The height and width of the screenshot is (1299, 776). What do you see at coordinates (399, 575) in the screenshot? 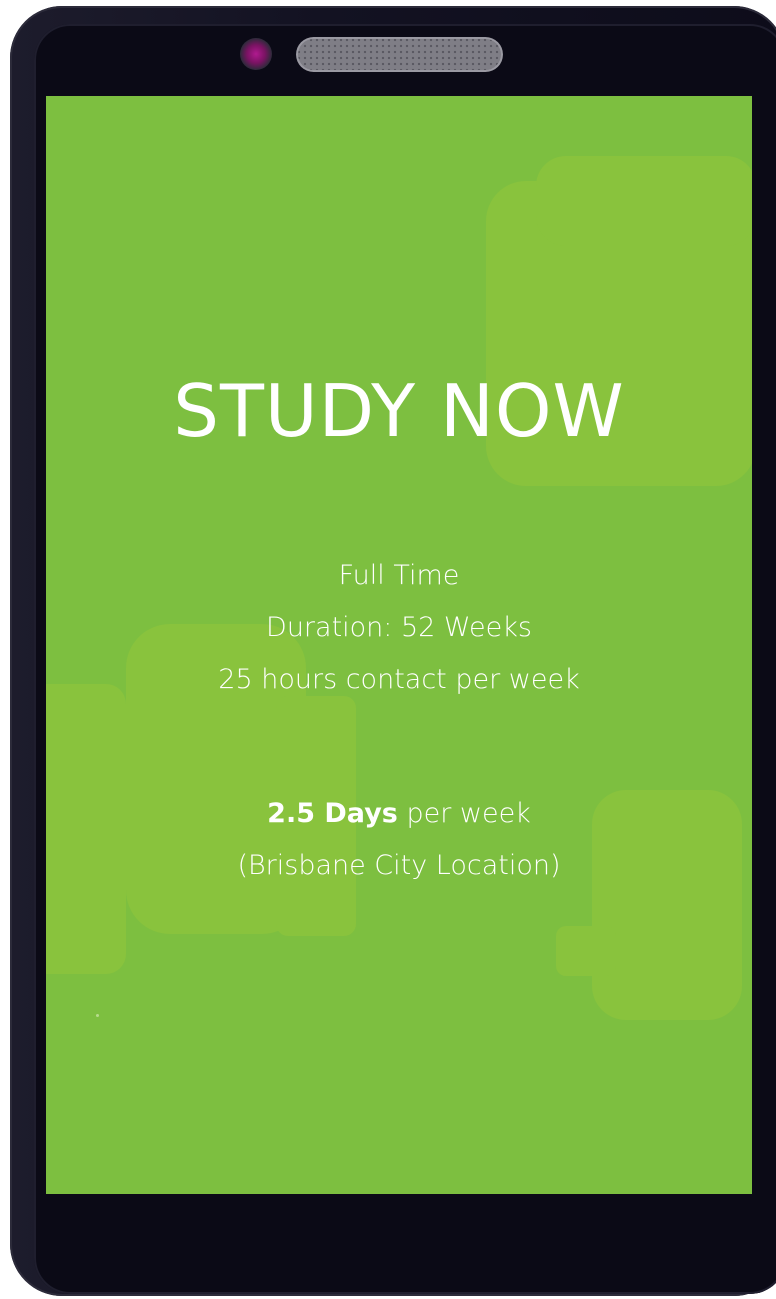
I see `study-mode: Full Time` at bounding box center [399, 575].